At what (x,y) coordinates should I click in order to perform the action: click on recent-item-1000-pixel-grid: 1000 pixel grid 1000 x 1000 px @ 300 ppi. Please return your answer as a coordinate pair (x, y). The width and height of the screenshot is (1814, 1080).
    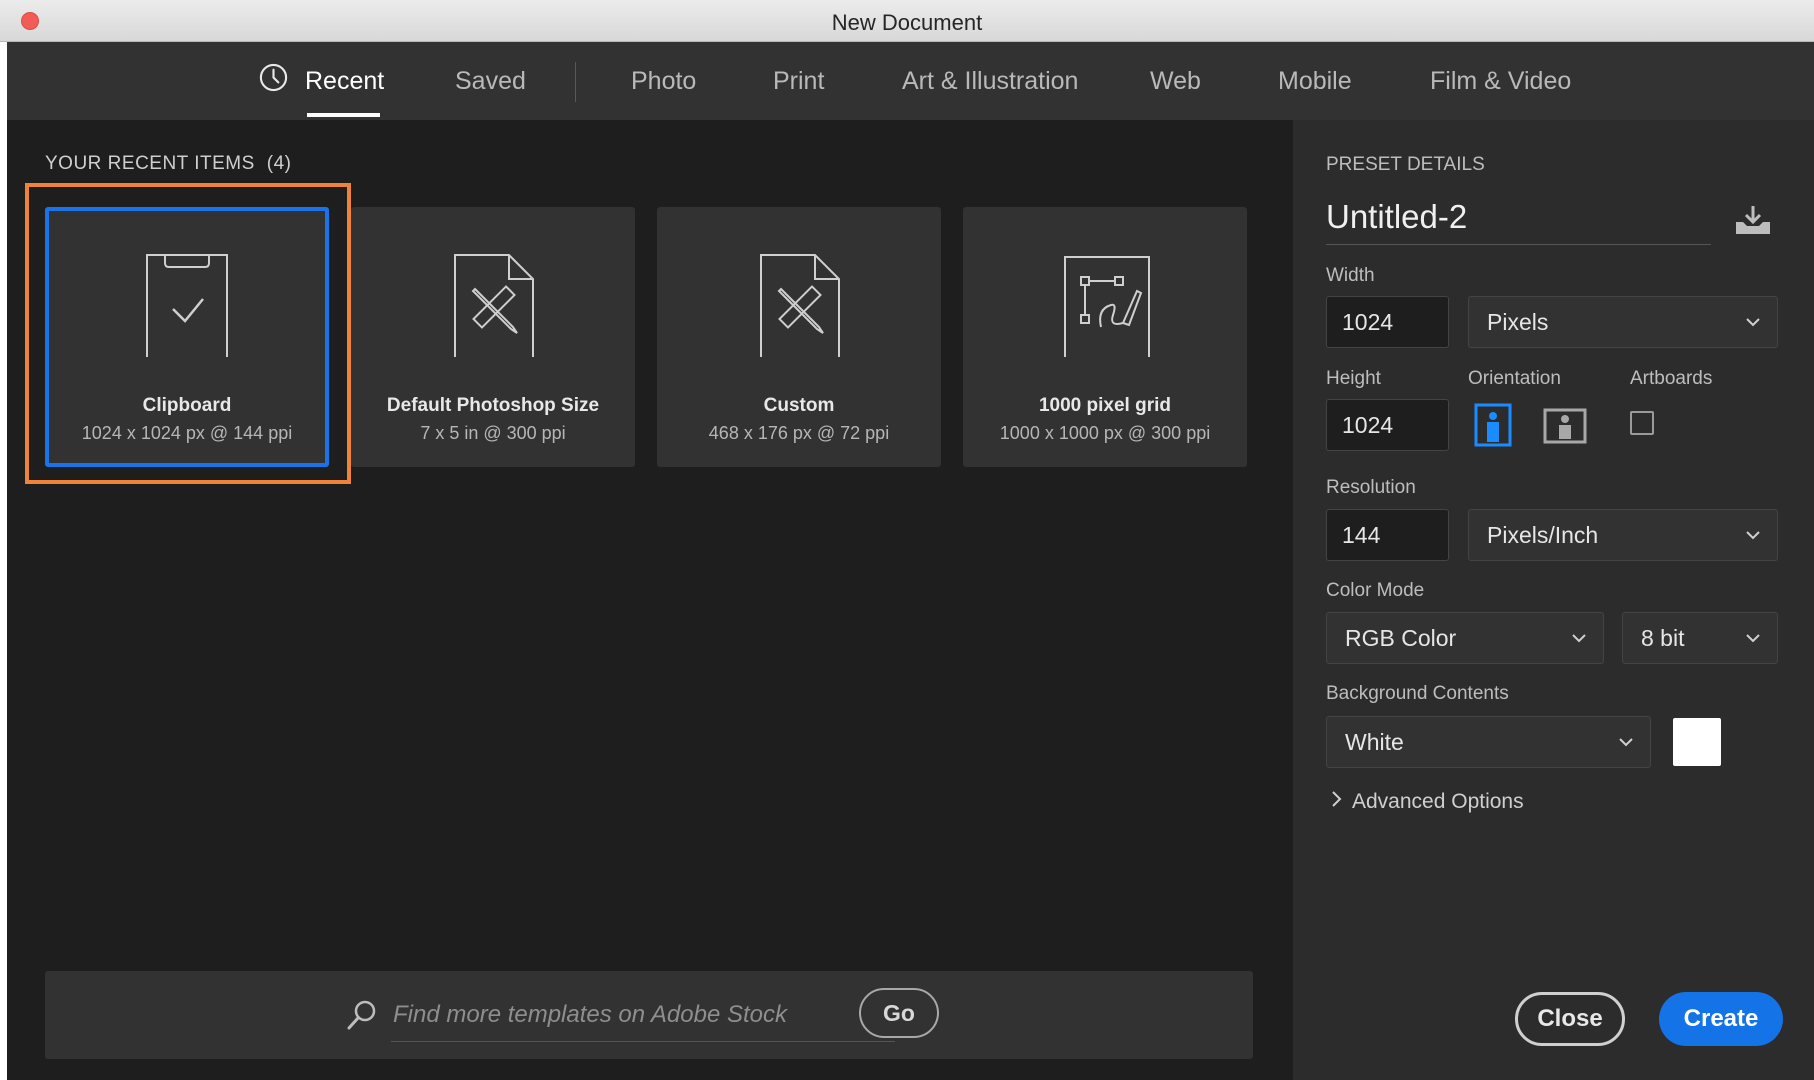
    Looking at the image, I should click on (1105, 337).